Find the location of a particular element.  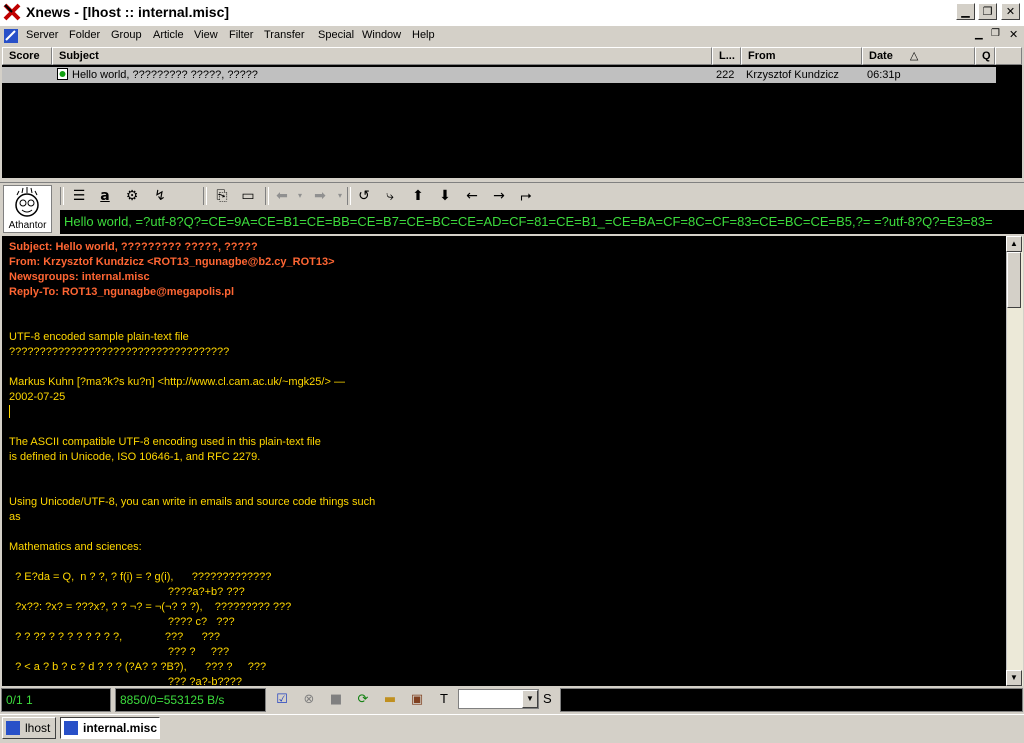

rot13-icon: ↯ is located at coordinates (160, 196).